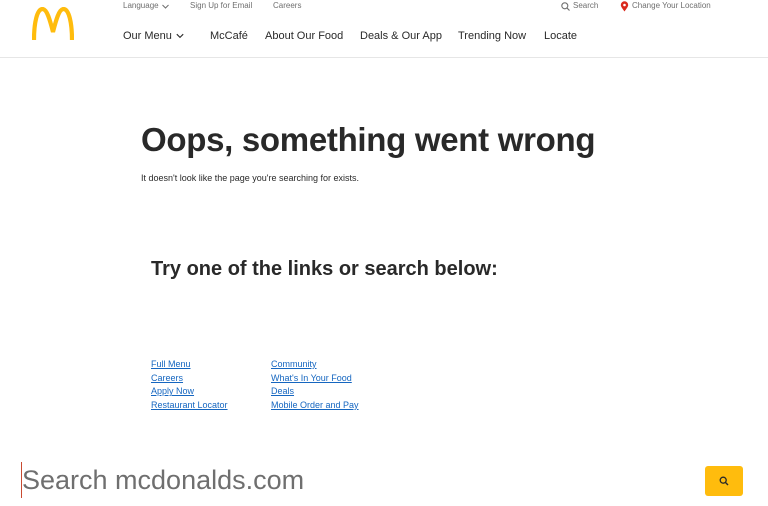 The height and width of the screenshot is (506, 768). I want to click on change-location-button: Change Your Location, so click(665, 6).